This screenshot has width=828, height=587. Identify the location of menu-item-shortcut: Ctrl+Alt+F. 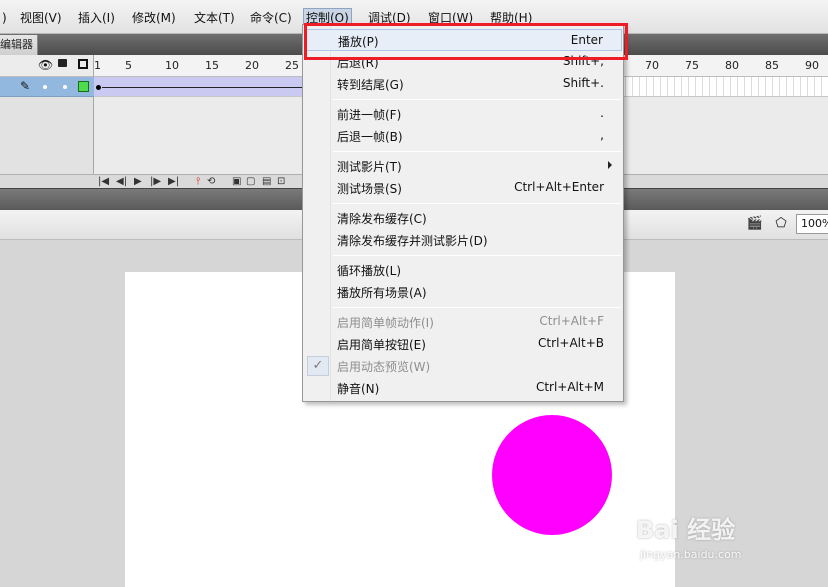
(571, 321).